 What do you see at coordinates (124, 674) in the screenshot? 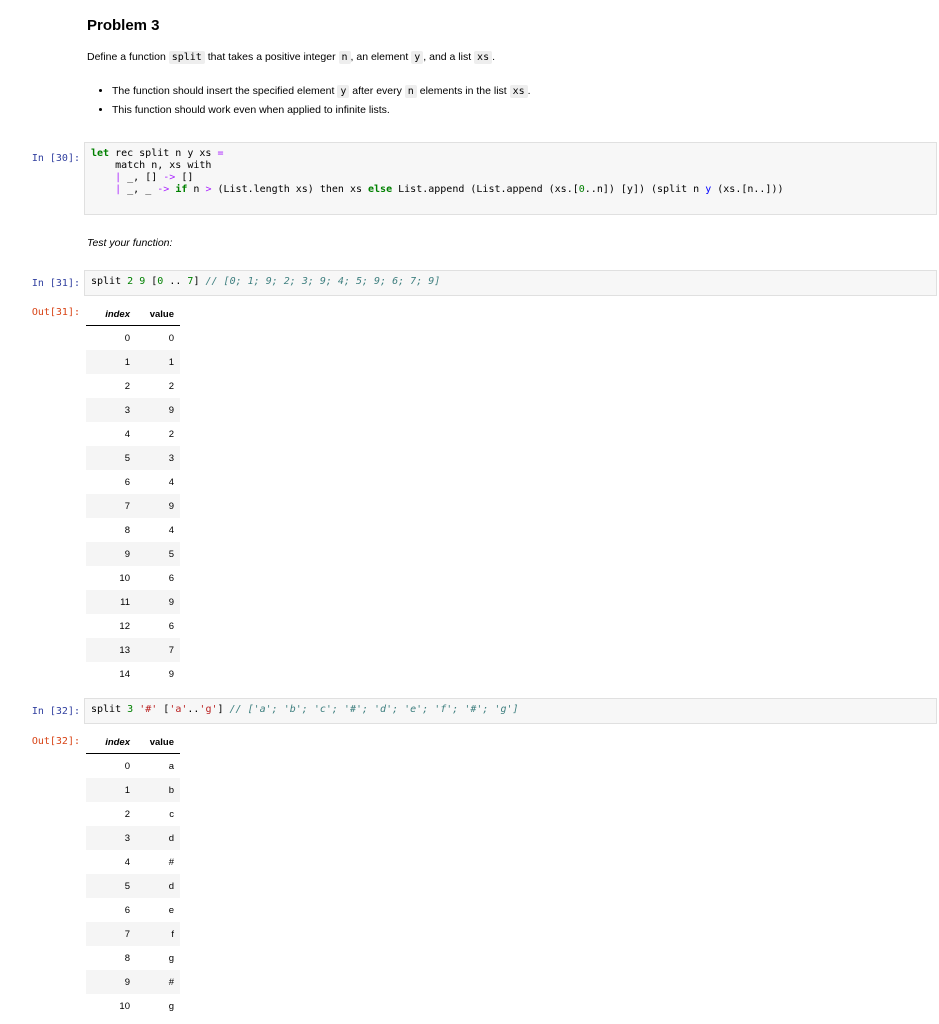
I see `row-index: 14` at bounding box center [124, 674].